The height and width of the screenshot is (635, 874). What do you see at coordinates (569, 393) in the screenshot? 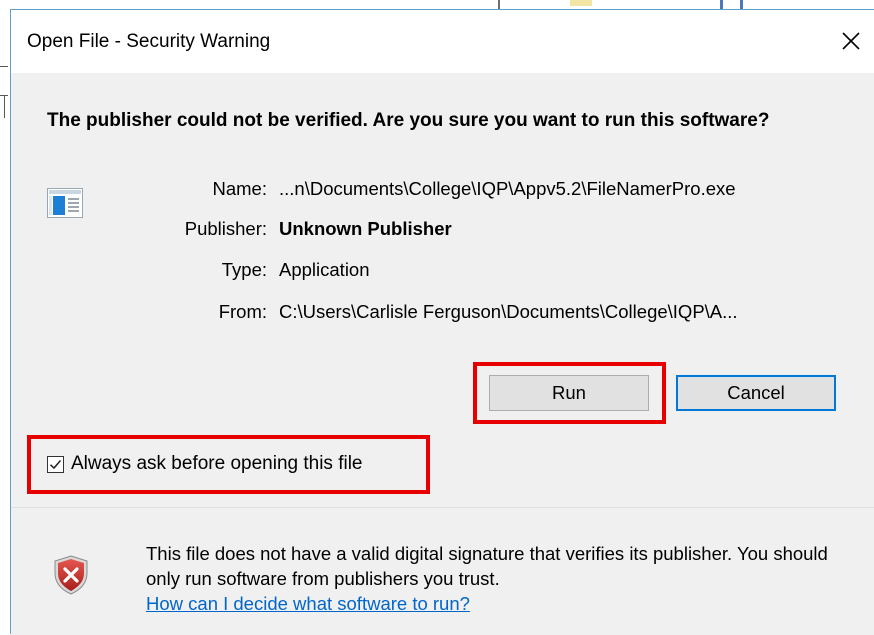
I see `run-button: Run` at bounding box center [569, 393].